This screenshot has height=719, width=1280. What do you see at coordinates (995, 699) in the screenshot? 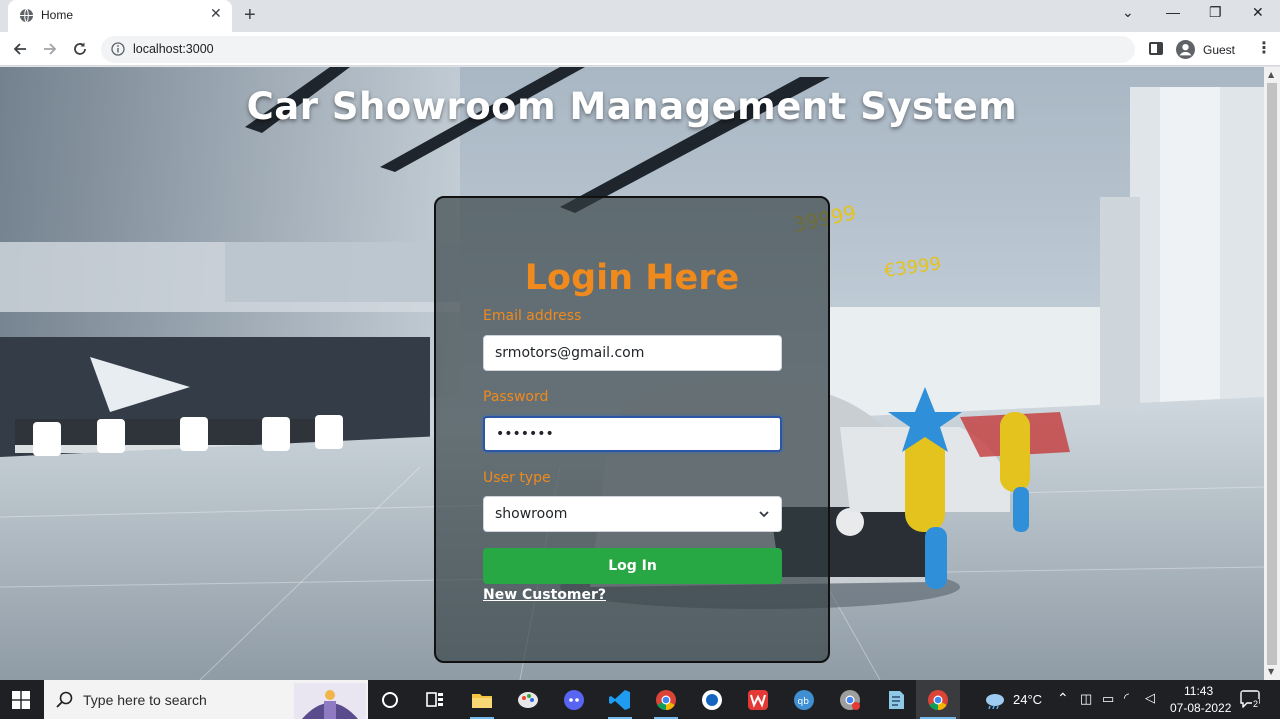
I see `weather-icon` at bounding box center [995, 699].